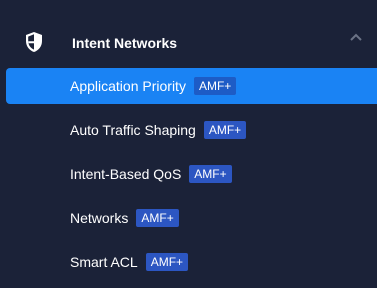 This screenshot has width=377, height=288. Describe the element at coordinates (99, 218) in the screenshot. I see `menu-item-label: Networks` at that location.